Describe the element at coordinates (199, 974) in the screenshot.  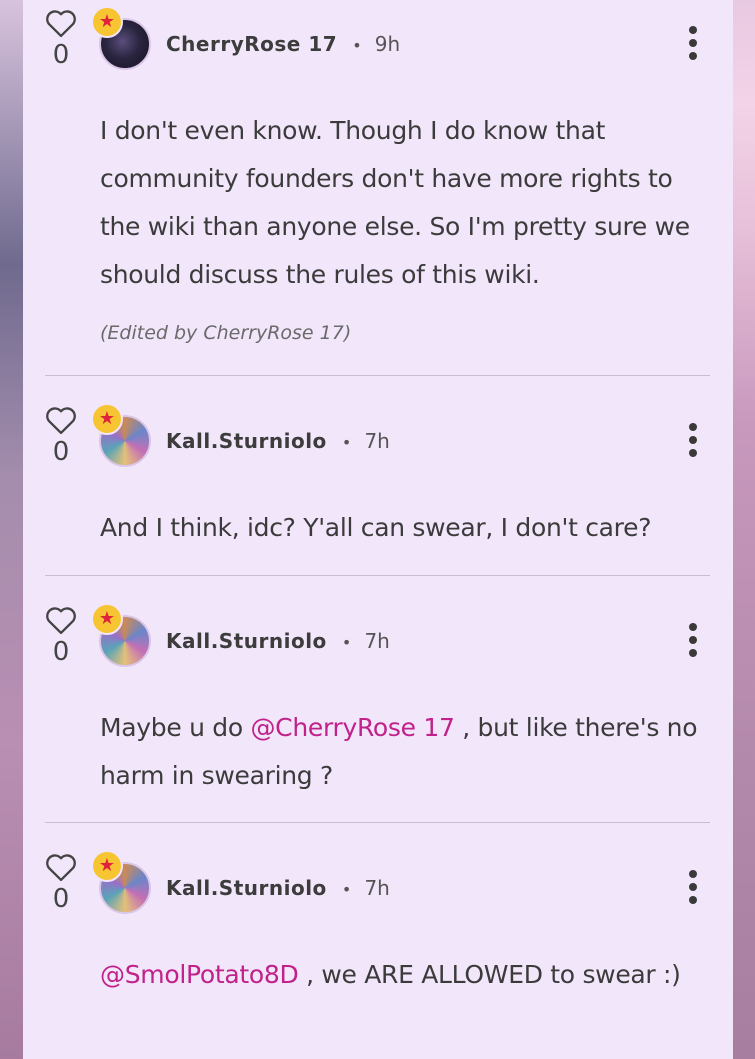
I see `user-mention: @SmolPotato8D` at that location.